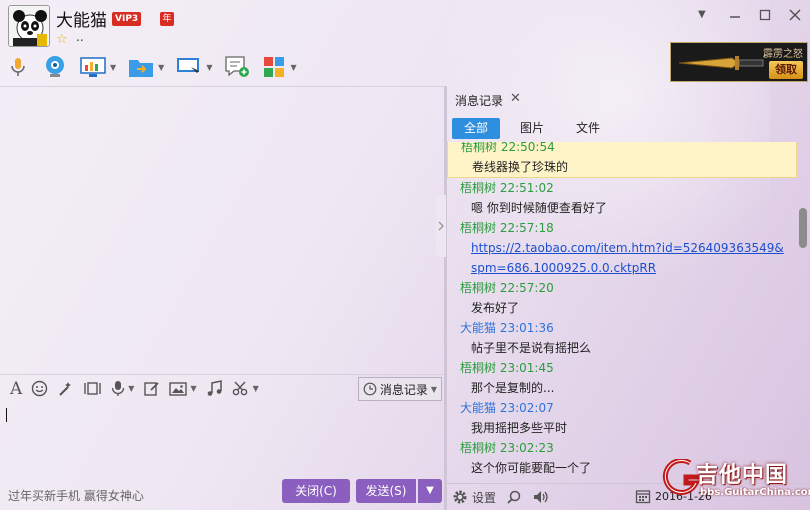 This screenshot has width=810, height=510. I want to click on apps-icon: ▼, so click(279, 67).